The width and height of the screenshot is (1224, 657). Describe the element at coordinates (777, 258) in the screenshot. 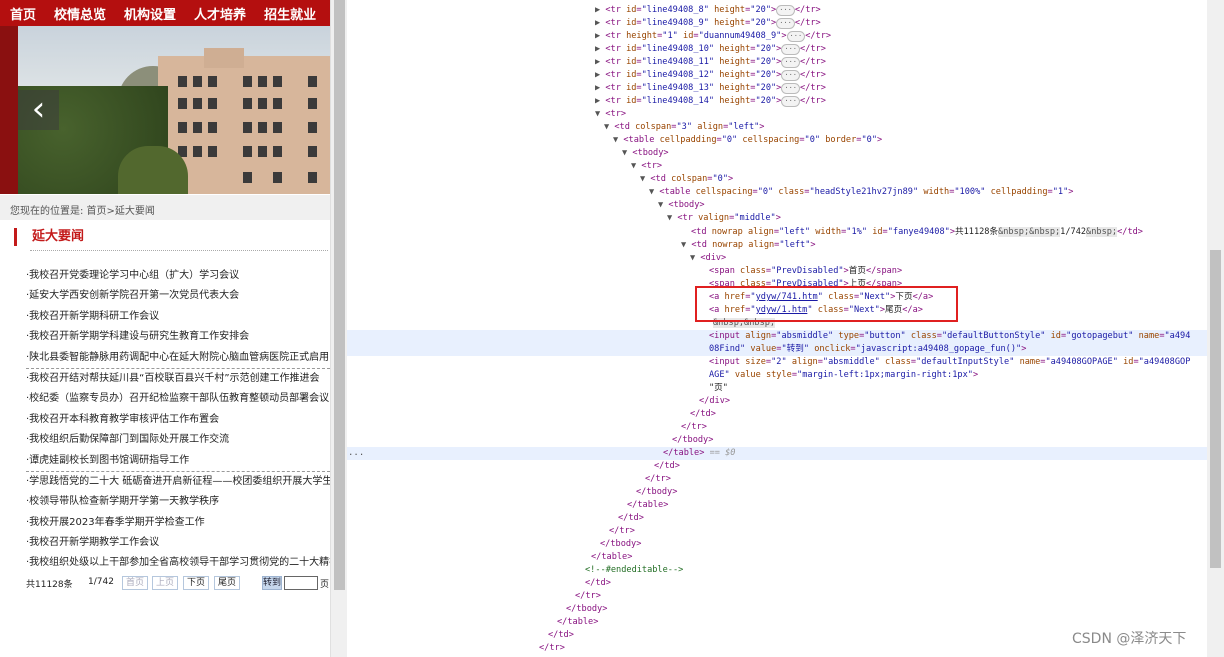

I see `dom-node: ▼ <div>` at that location.